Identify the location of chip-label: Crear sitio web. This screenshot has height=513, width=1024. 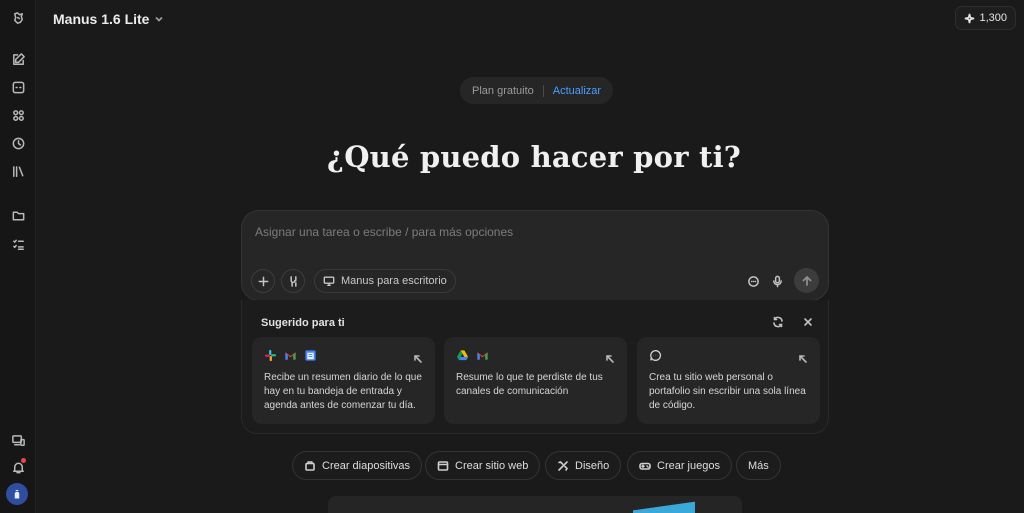
(492, 465).